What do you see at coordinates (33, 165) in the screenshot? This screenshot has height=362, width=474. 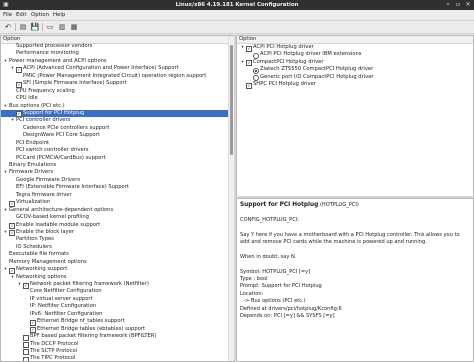 I see `option-label: Binary Emulations` at bounding box center [33, 165].